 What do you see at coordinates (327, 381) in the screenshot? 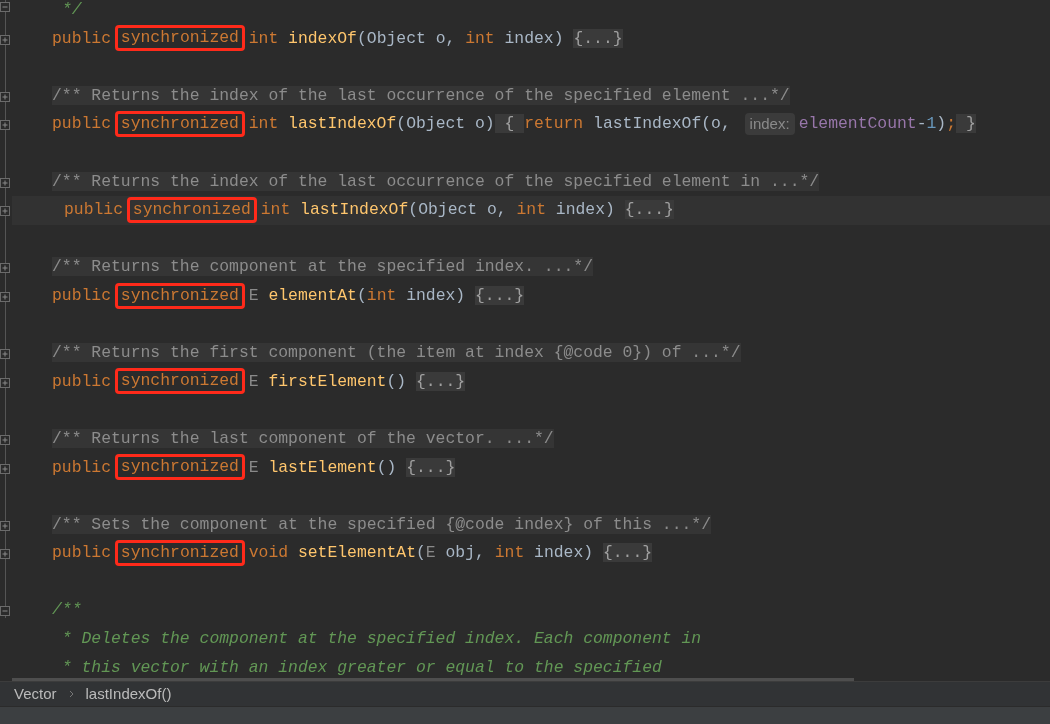
I see `method-name: firstElement` at bounding box center [327, 381].